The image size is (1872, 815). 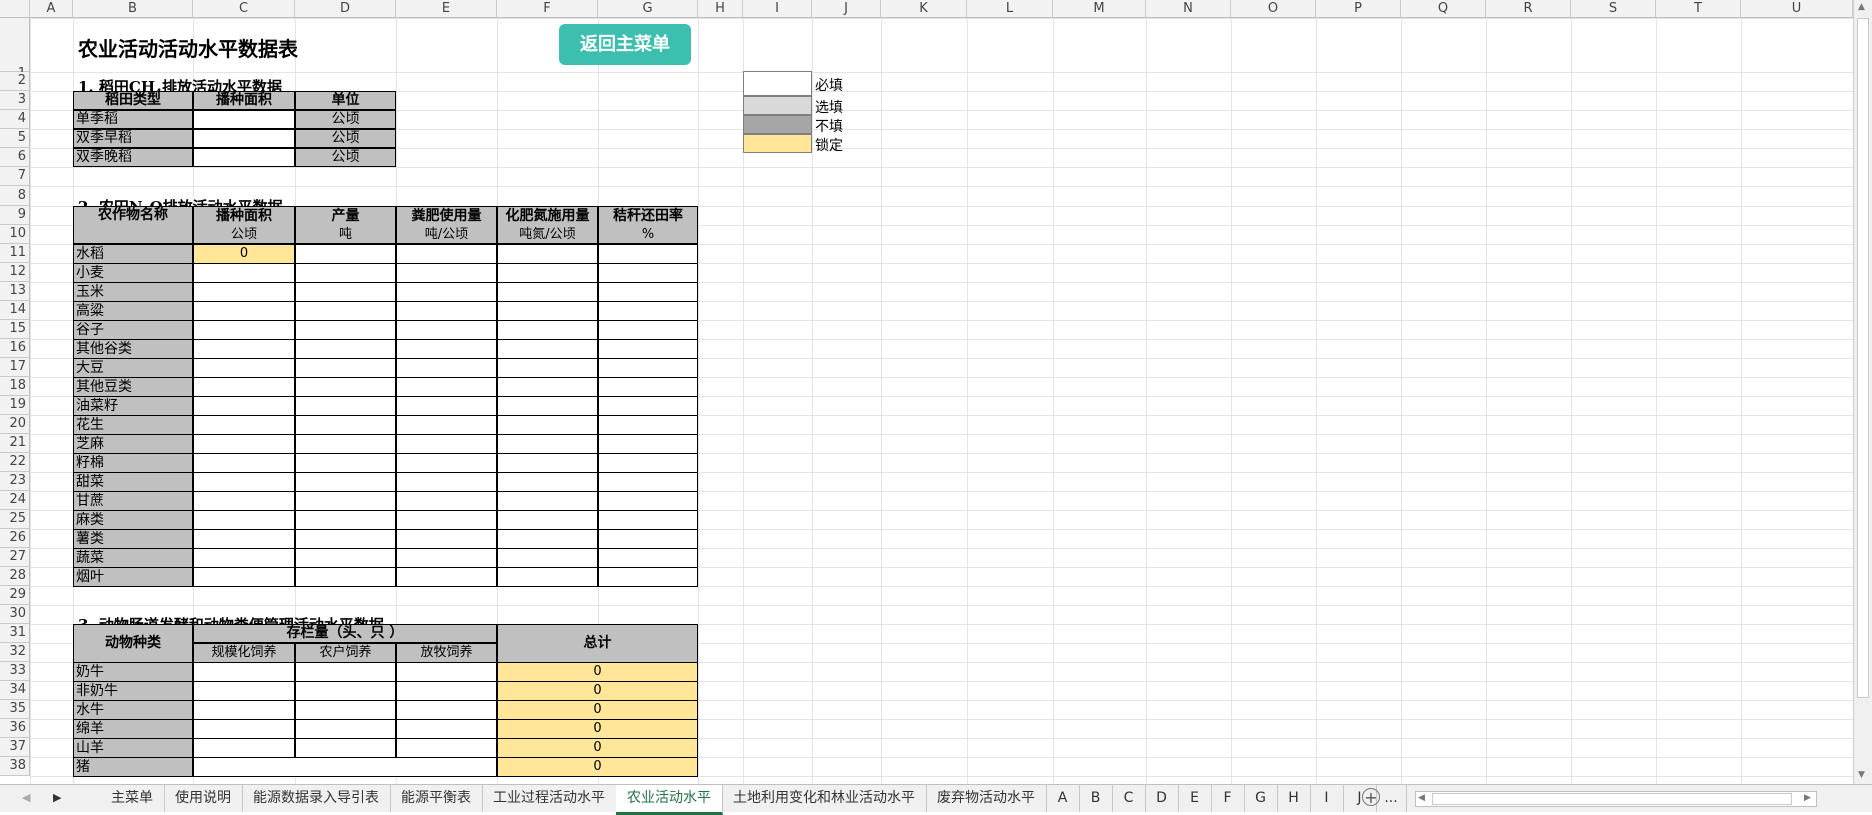 I want to click on s1-area-input, so click(x=244, y=138).